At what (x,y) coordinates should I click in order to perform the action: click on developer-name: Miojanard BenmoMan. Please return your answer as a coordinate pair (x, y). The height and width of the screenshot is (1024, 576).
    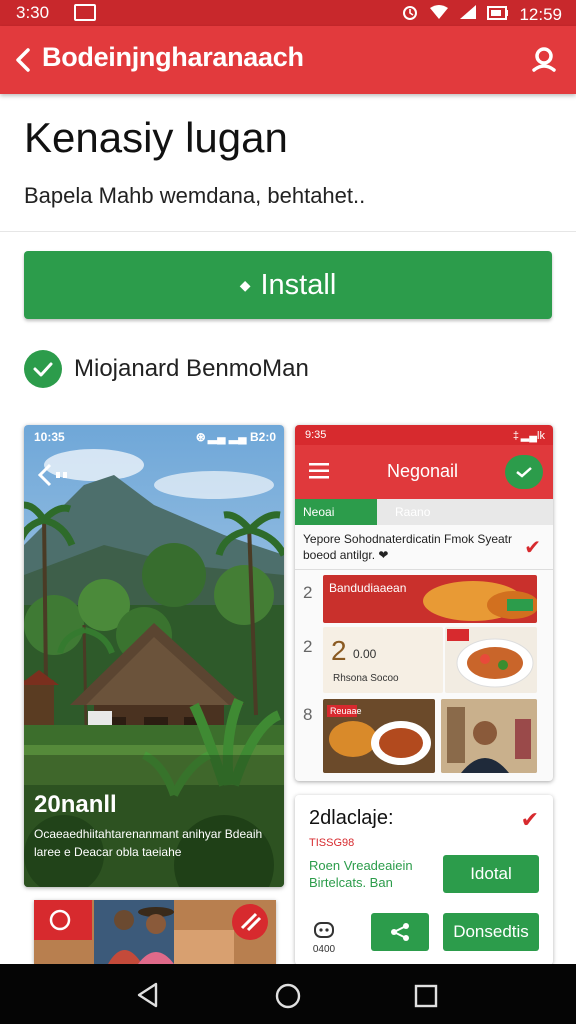
    Looking at the image, I should click on (191, 368).